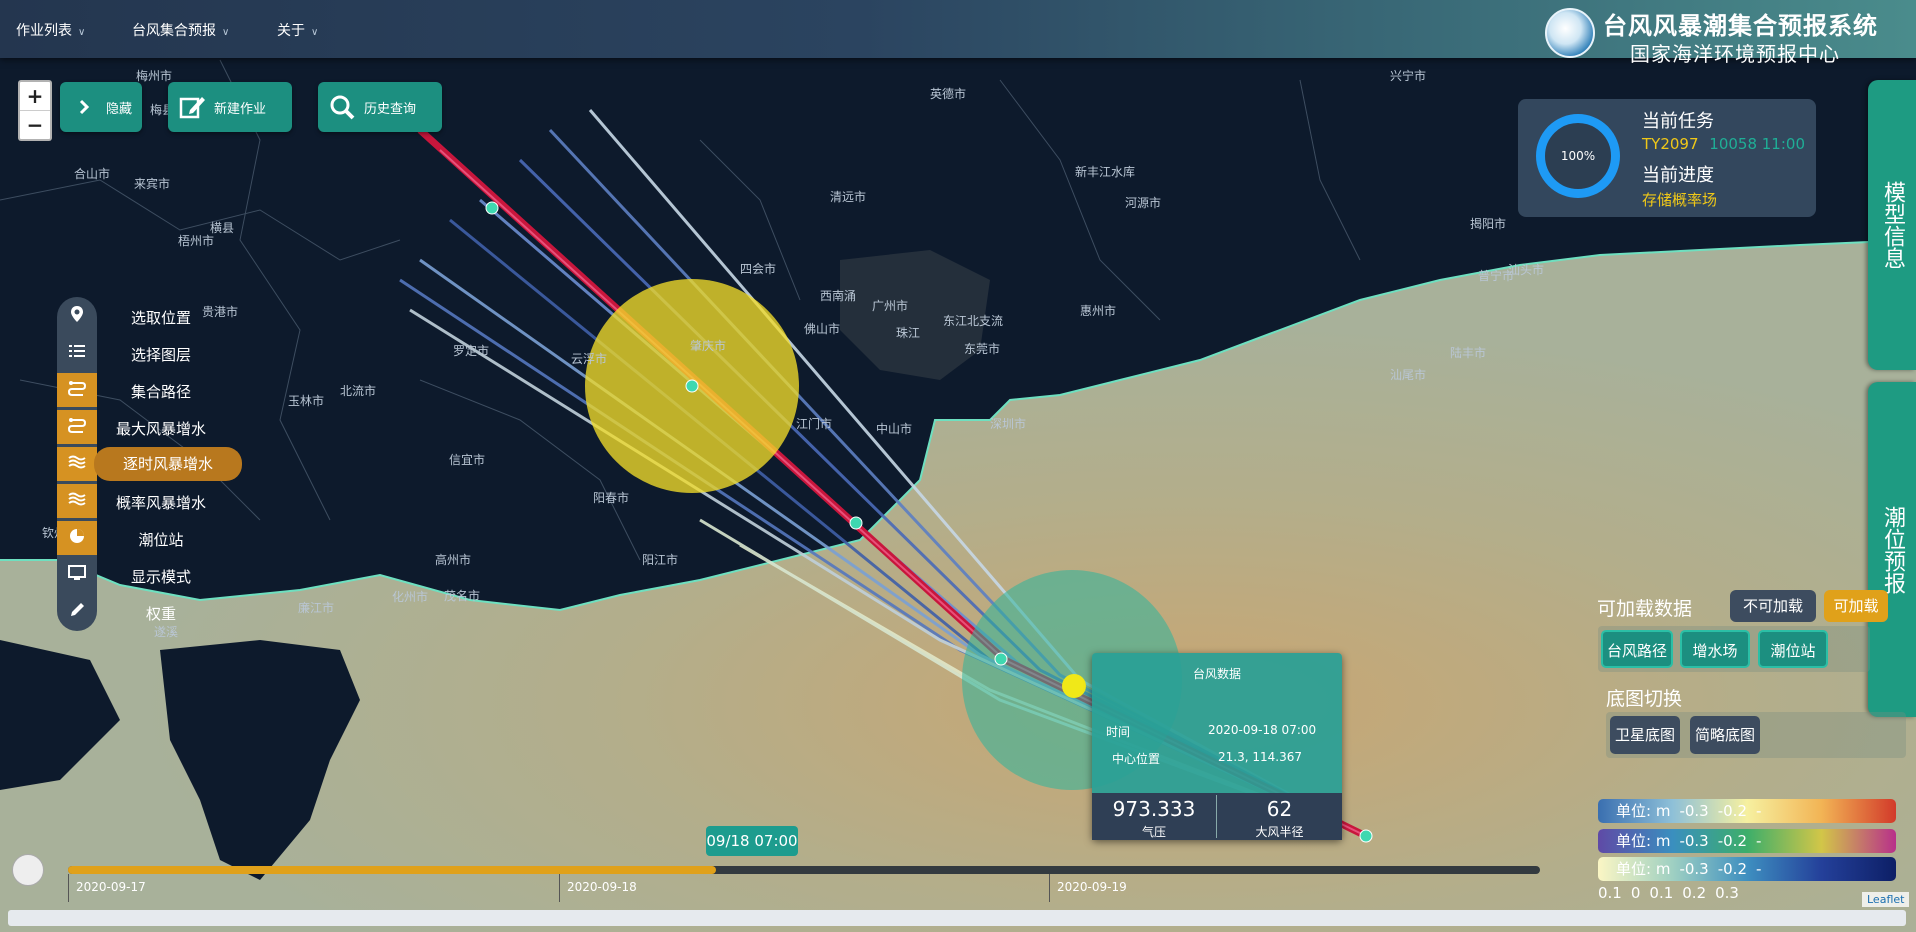 The height and width of the screenshot is (932, 1916). I want to click on menu-about-label: 关于, so click(291, 31).